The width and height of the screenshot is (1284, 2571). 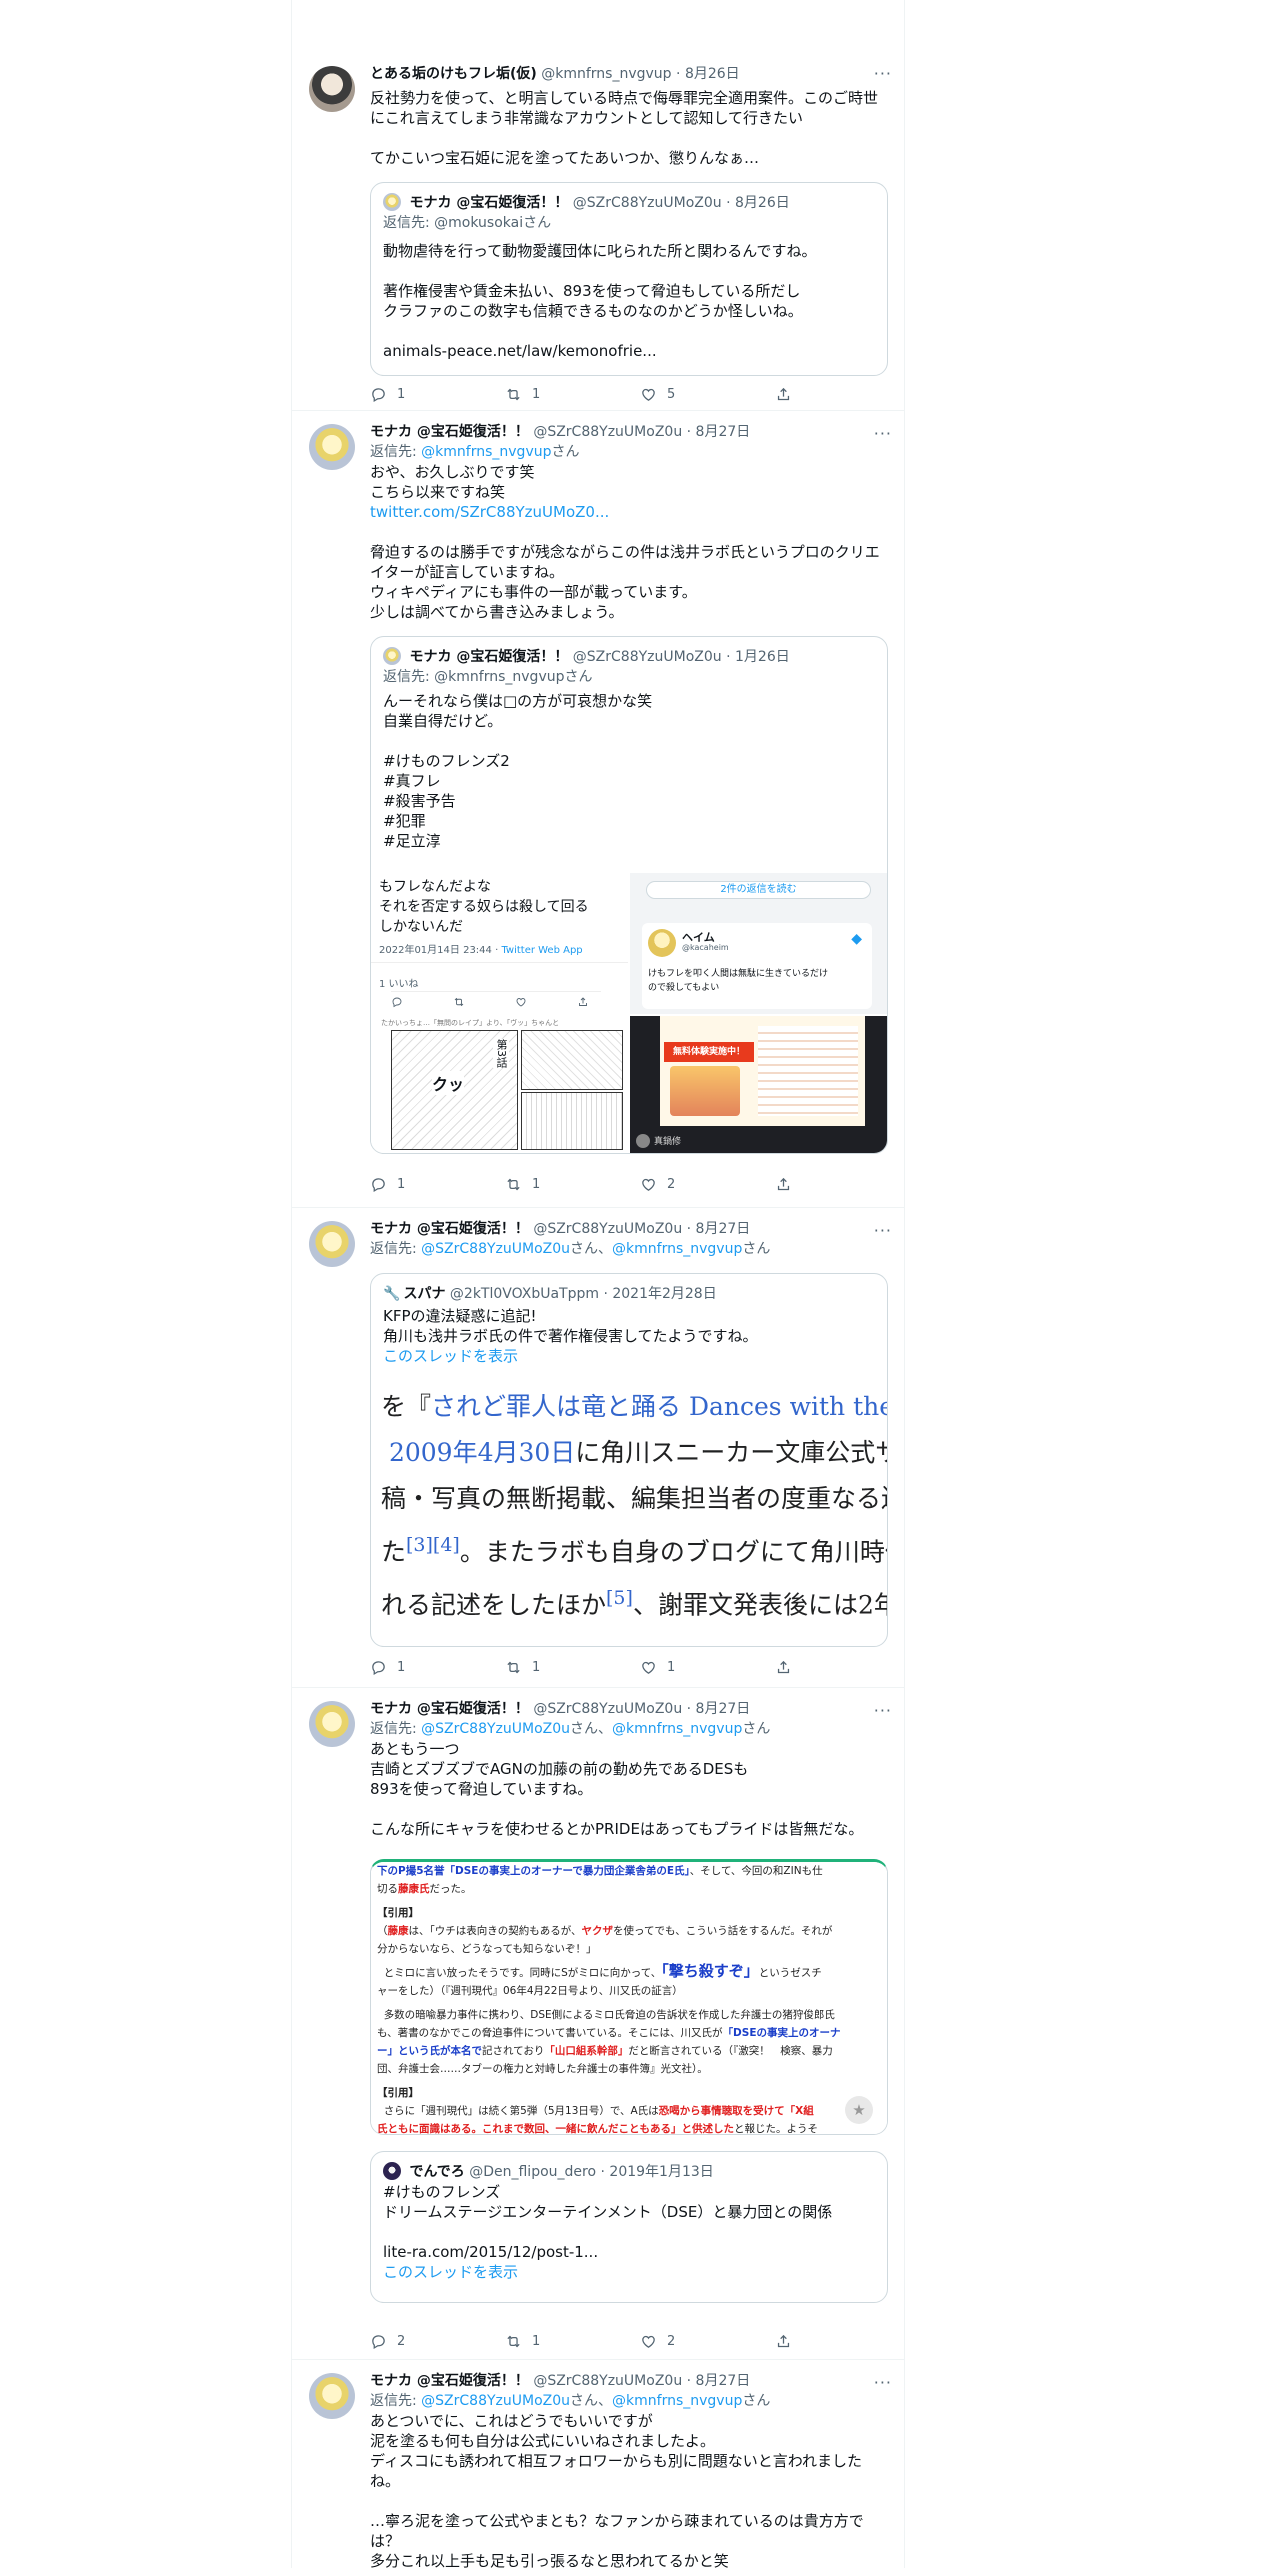 What do you see at coordinates (499, 677) in the screenshot?
I see `reply-handle: @kmnfrns_nvgvup` at bounding box center [499, 677].